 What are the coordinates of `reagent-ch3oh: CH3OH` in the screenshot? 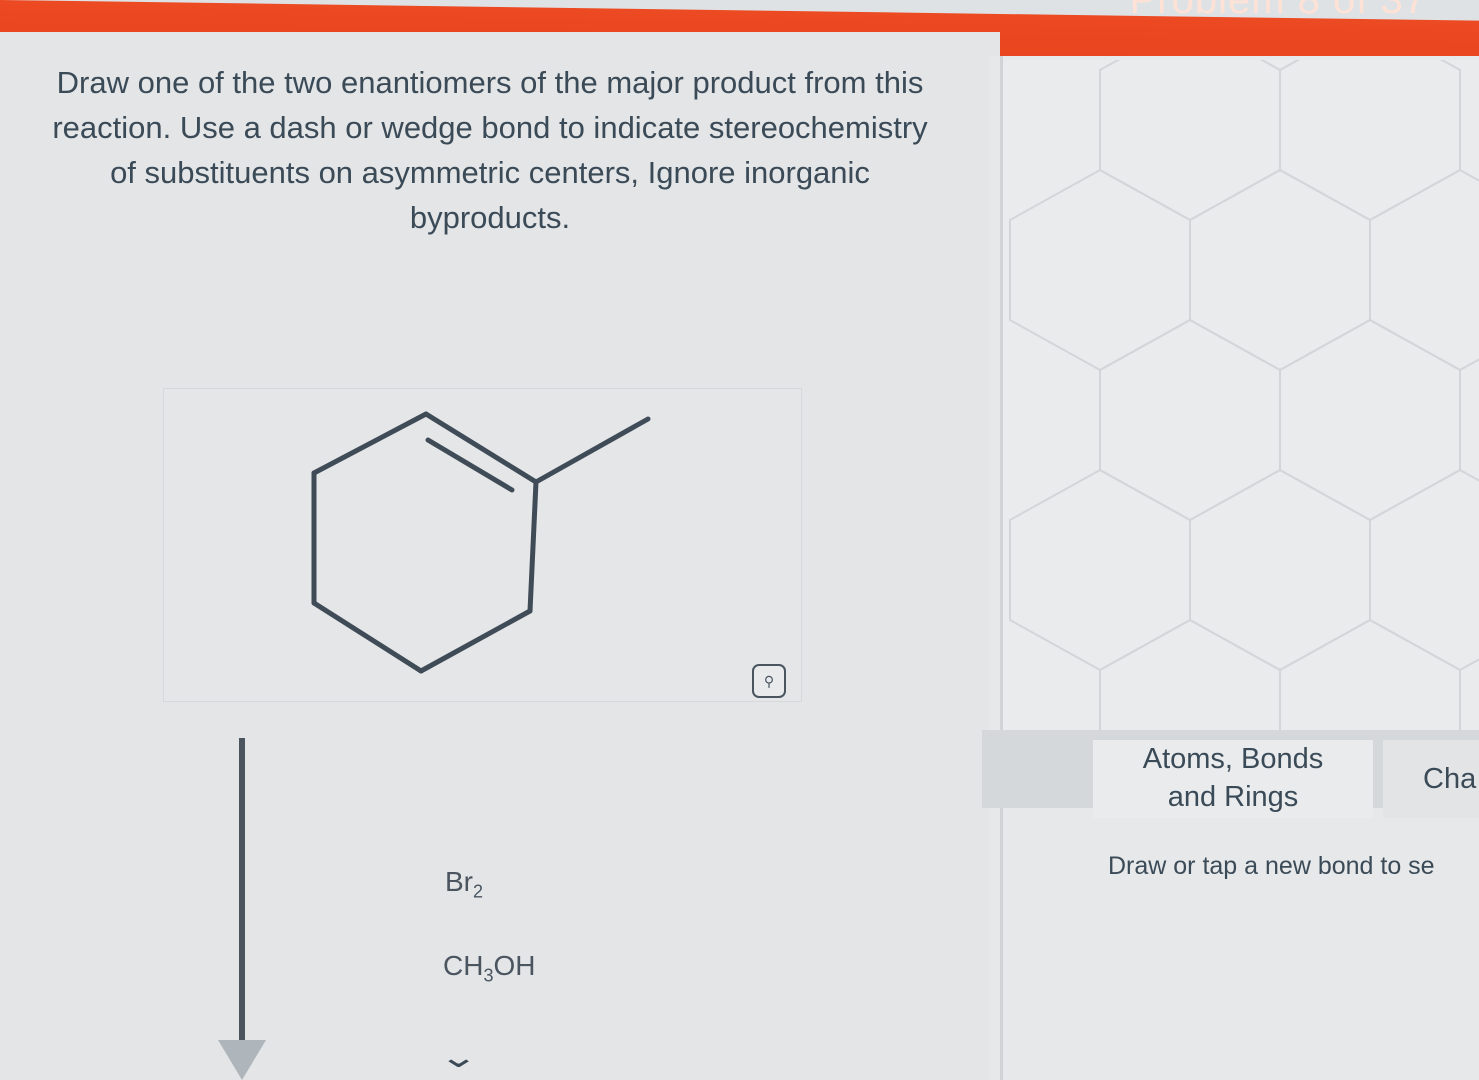 It's located at (489, 968).